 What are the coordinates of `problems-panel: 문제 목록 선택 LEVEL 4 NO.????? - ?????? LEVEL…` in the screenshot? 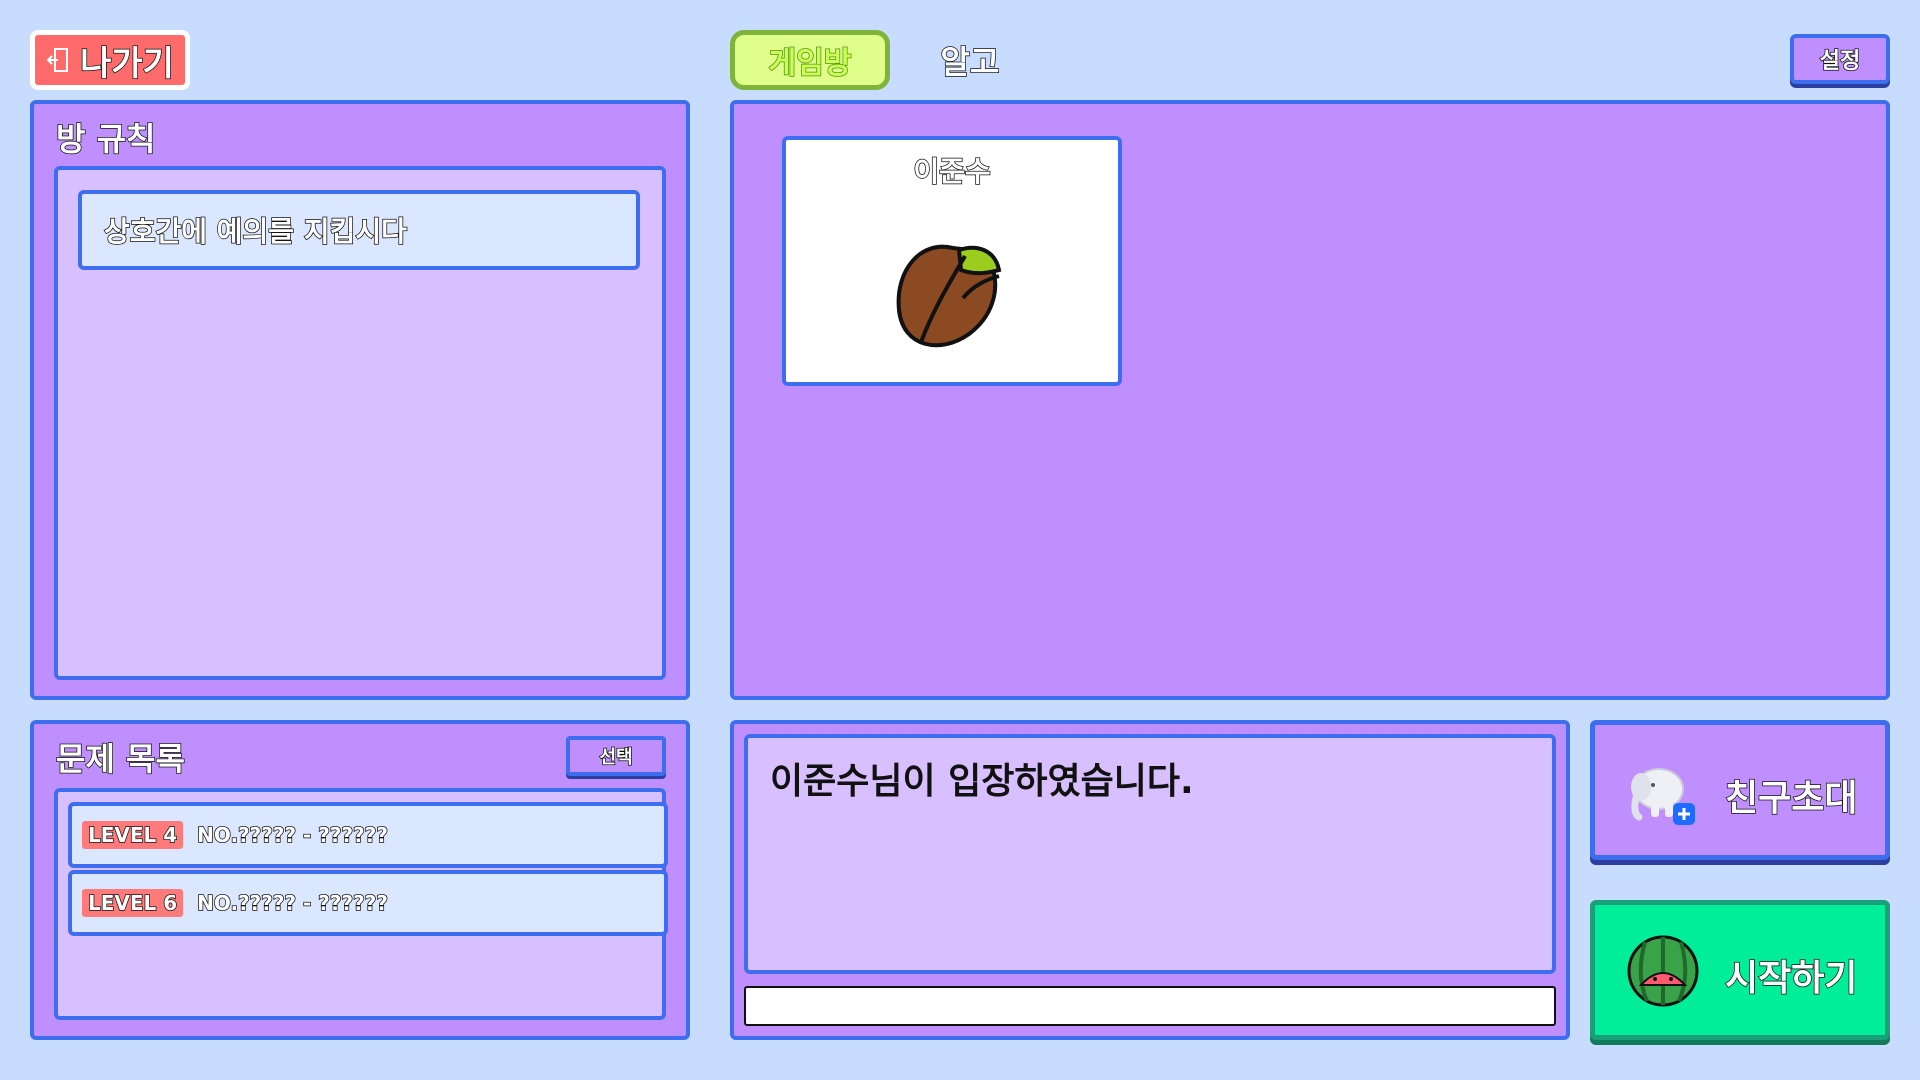 It's located at (360, 880).